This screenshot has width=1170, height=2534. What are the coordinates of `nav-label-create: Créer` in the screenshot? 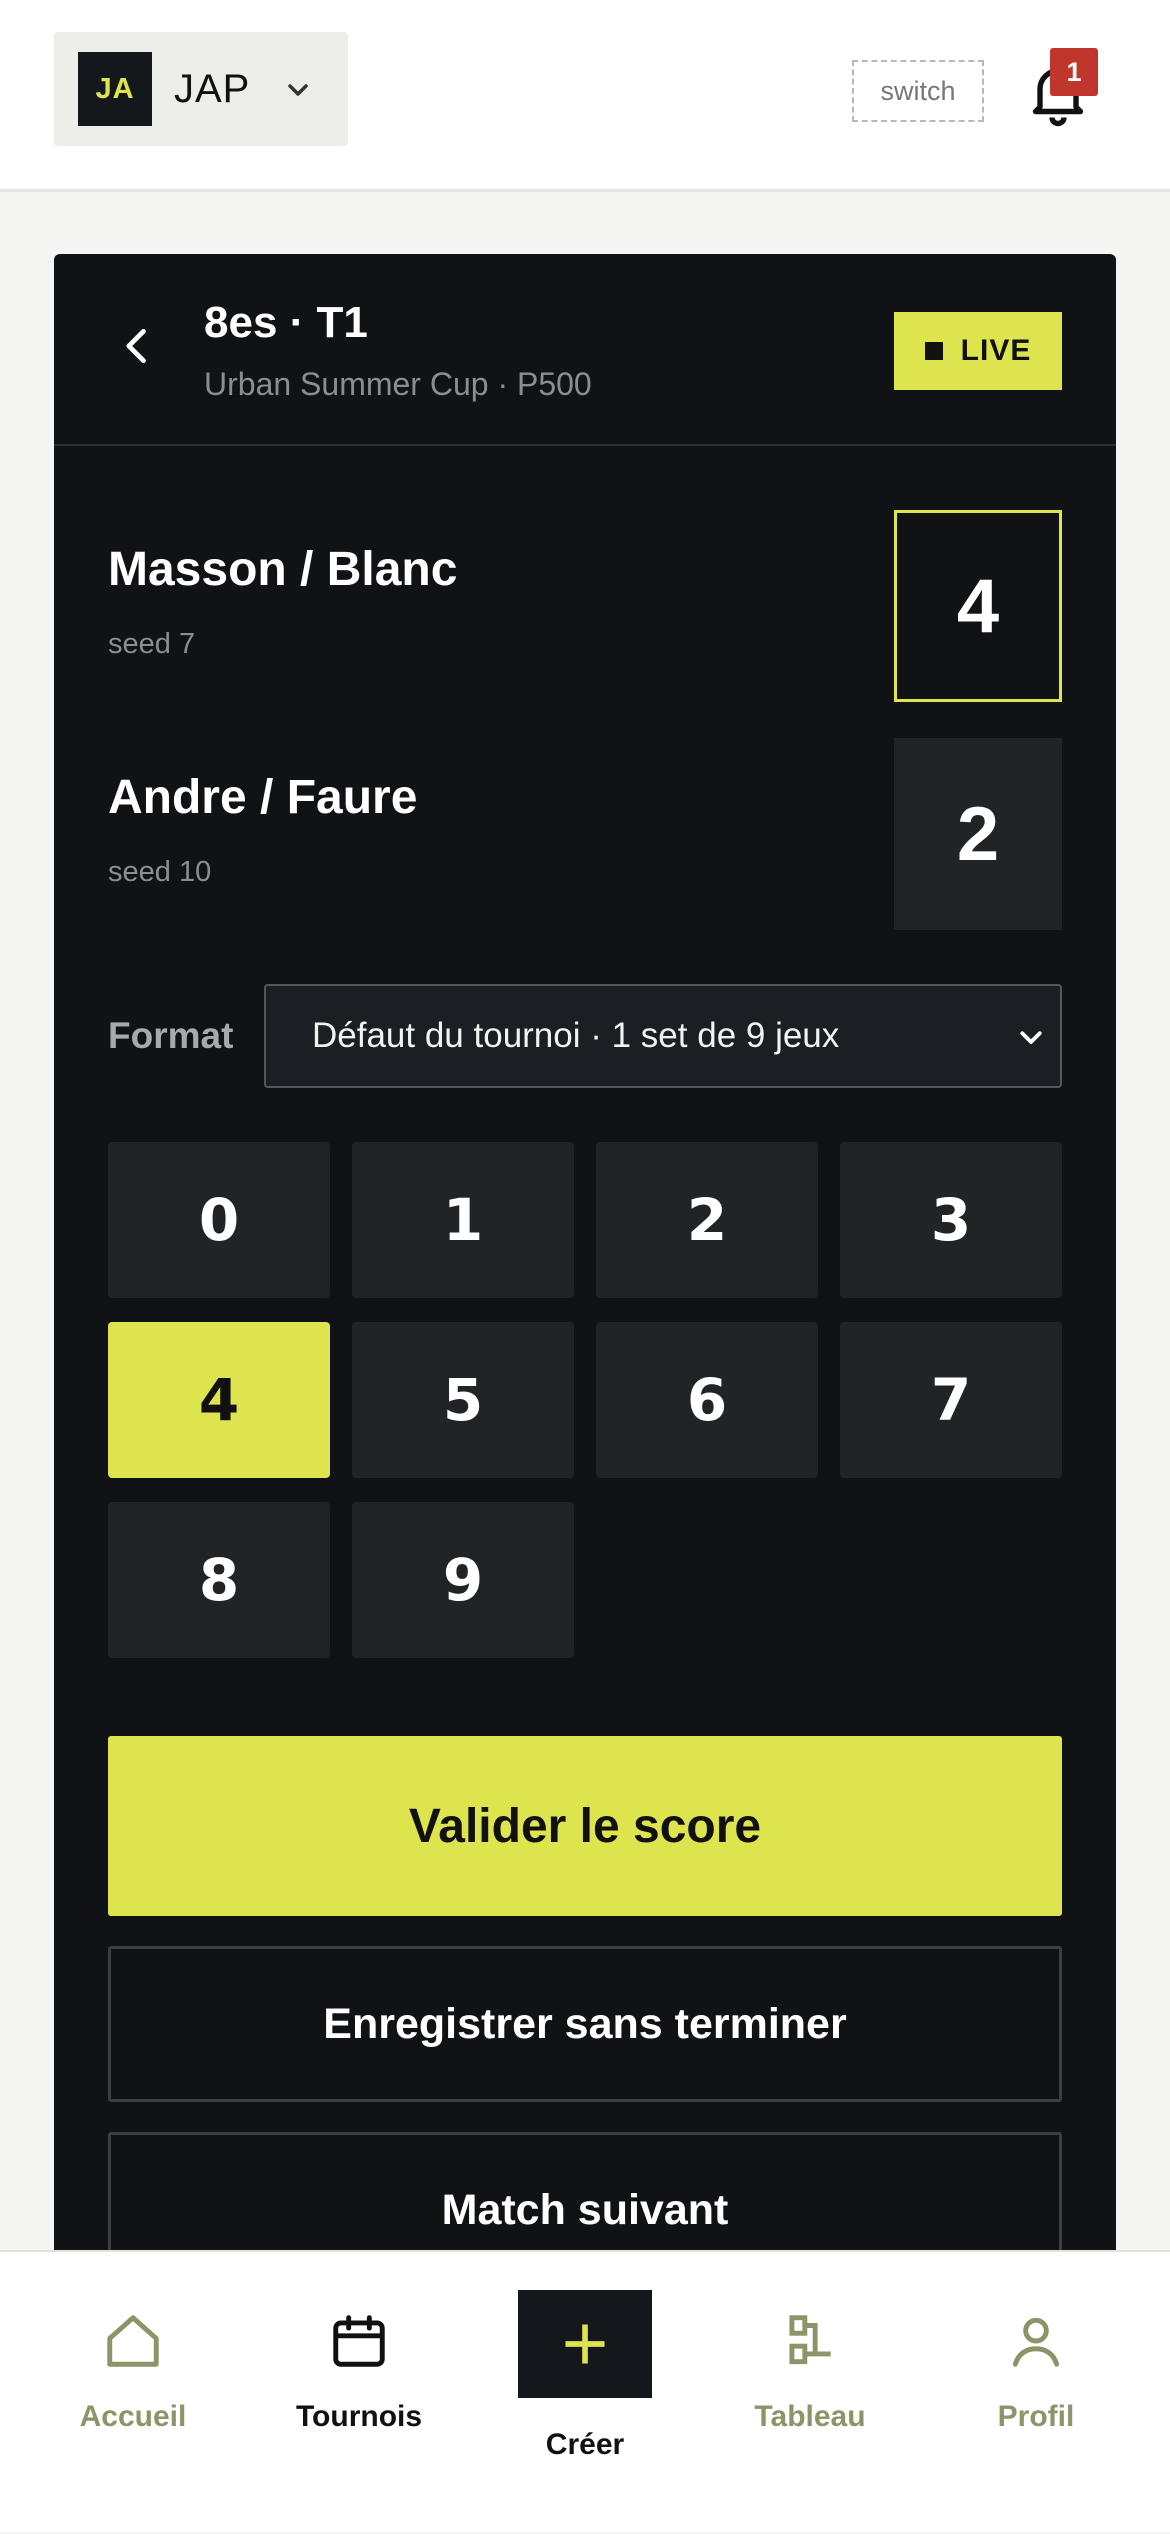 It's located at (585, 2444).